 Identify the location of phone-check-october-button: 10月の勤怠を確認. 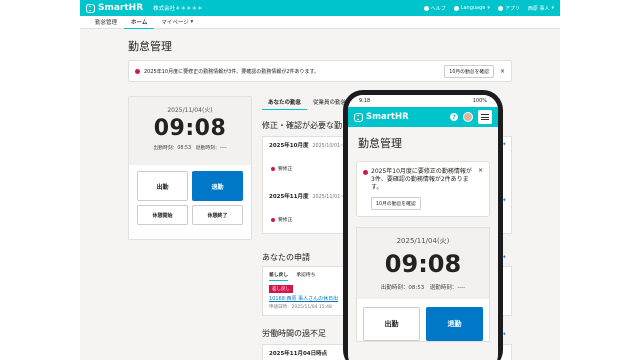
(396, 203).